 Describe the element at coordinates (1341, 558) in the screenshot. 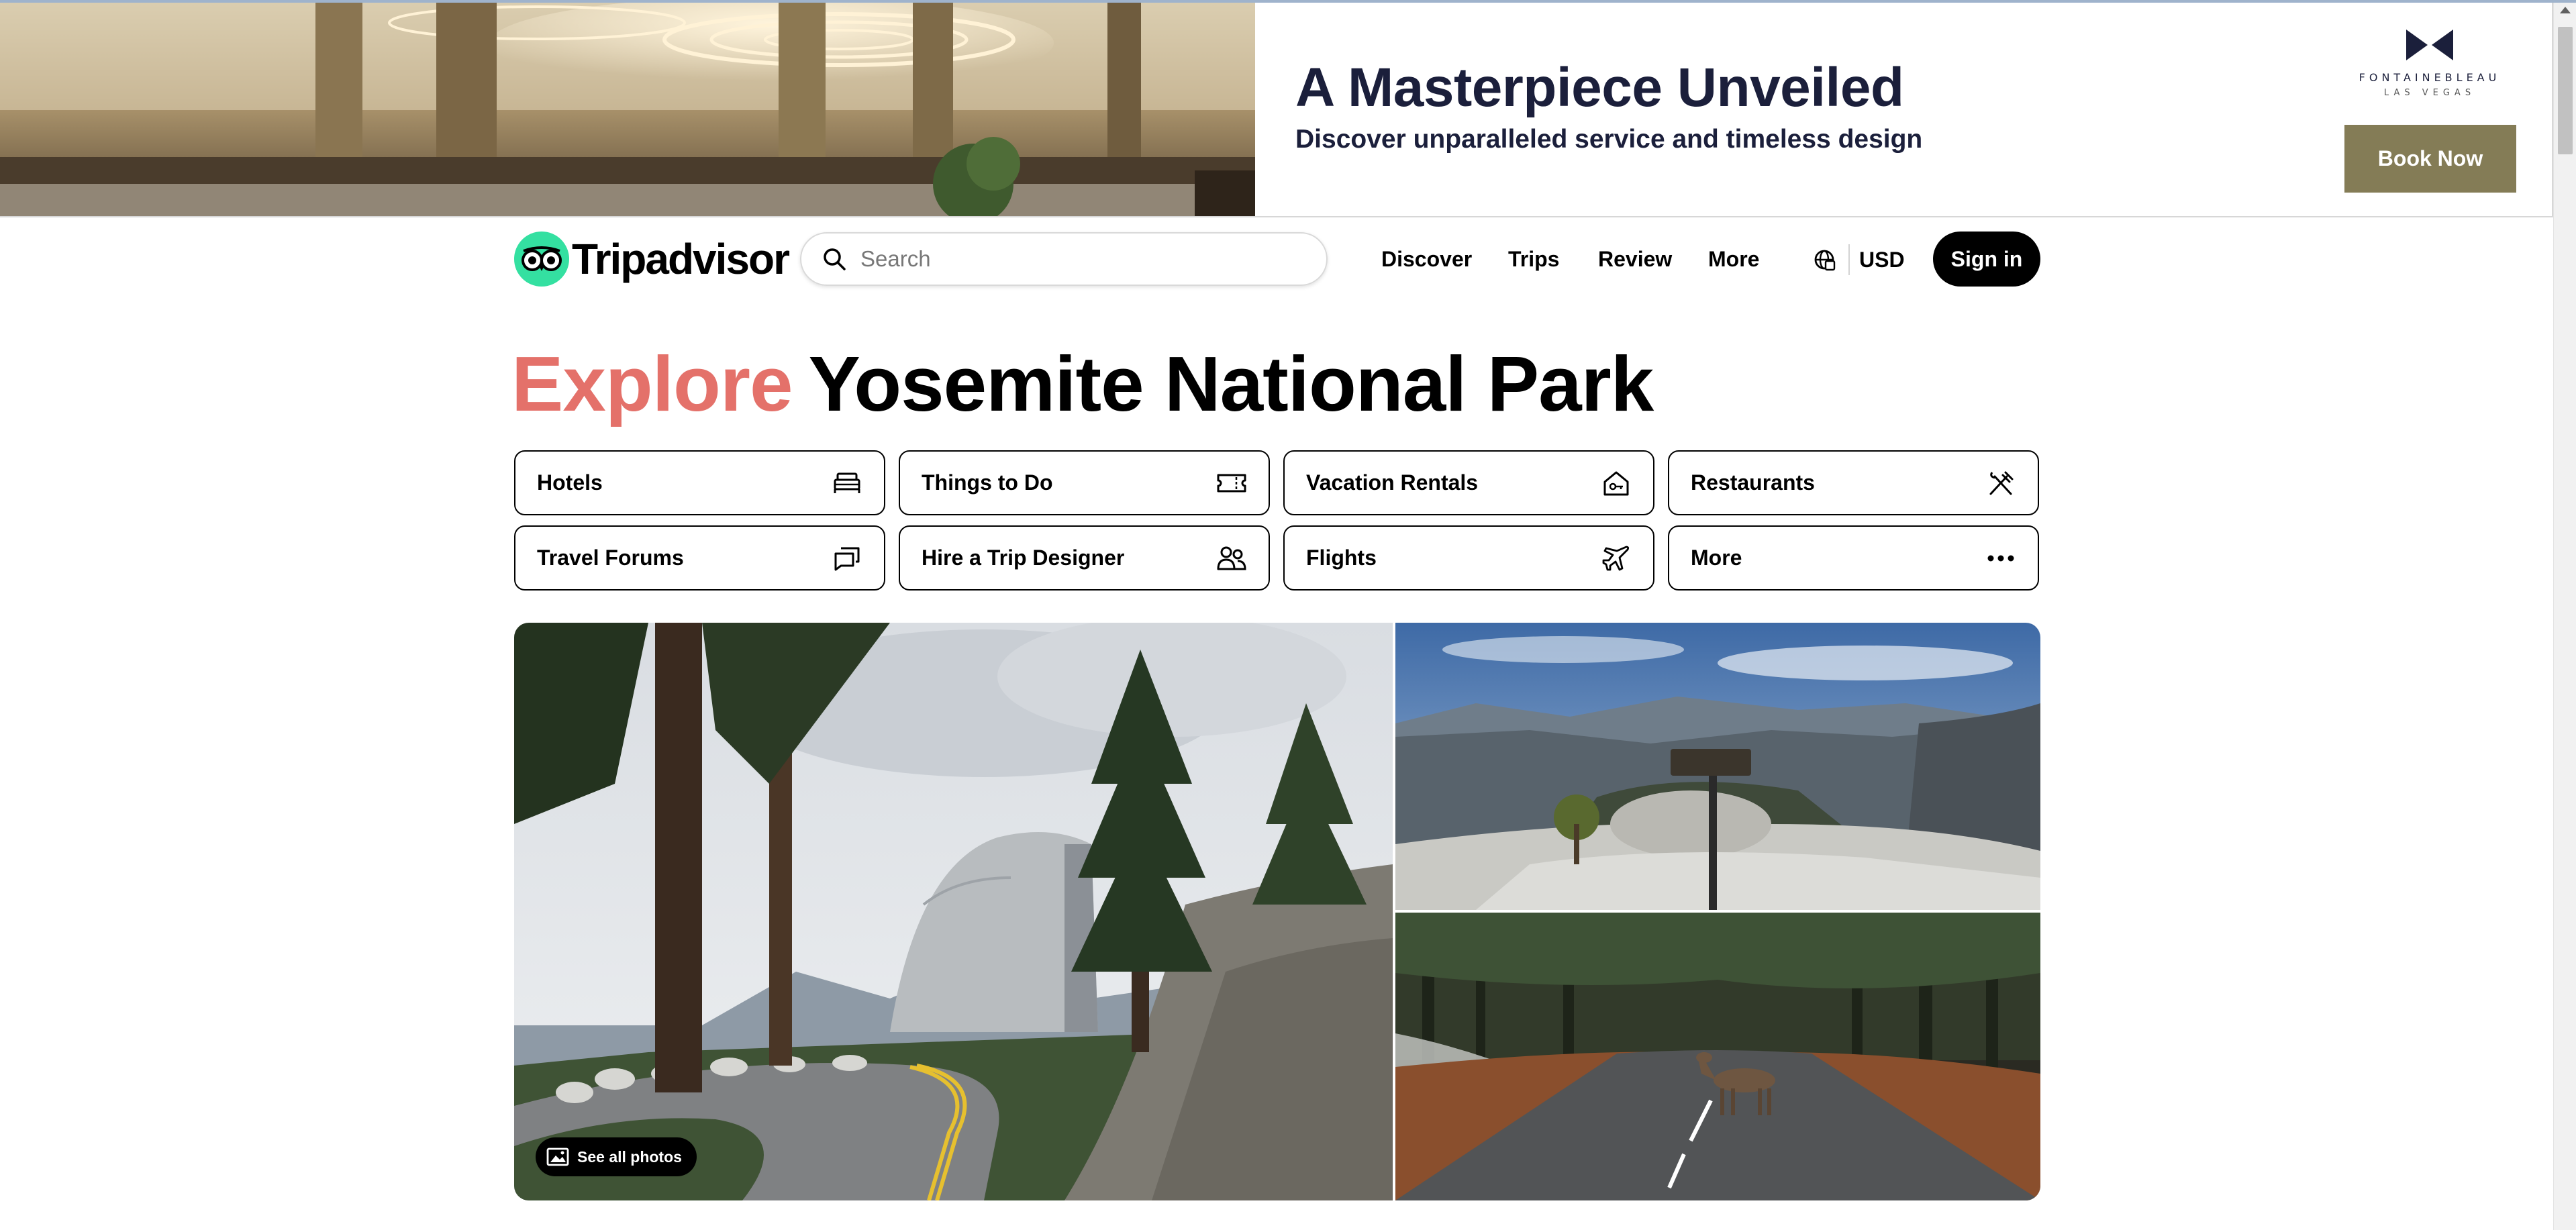

I see `category-label: Flights` at that location.